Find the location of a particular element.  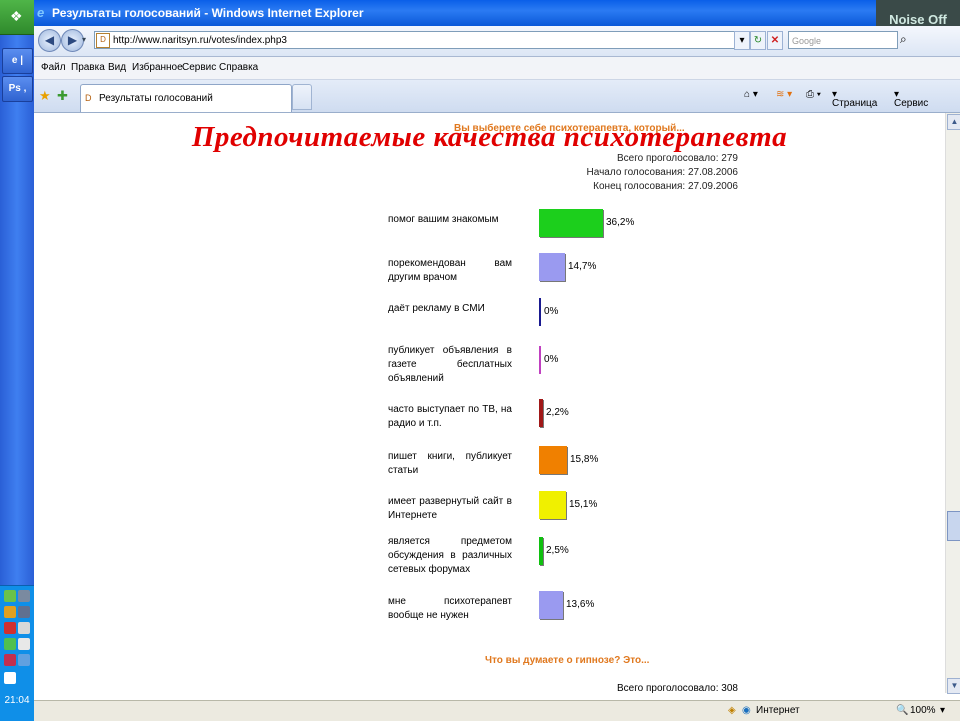

result-percent: 2,2% is located at coordinates (557, 412).